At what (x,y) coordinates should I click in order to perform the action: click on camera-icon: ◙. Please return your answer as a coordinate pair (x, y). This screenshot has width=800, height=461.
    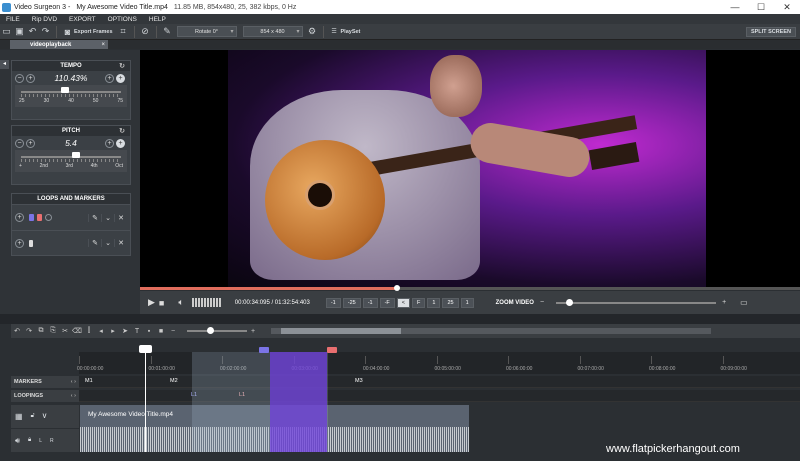
    Looking at the image, I should click on (67, 31).